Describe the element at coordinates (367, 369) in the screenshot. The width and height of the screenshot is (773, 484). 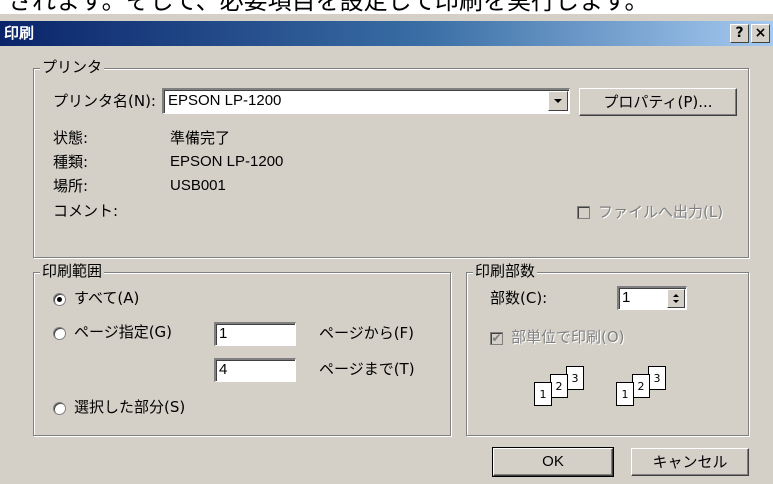
I see `to-page-label: ページまで(T)` at that location.